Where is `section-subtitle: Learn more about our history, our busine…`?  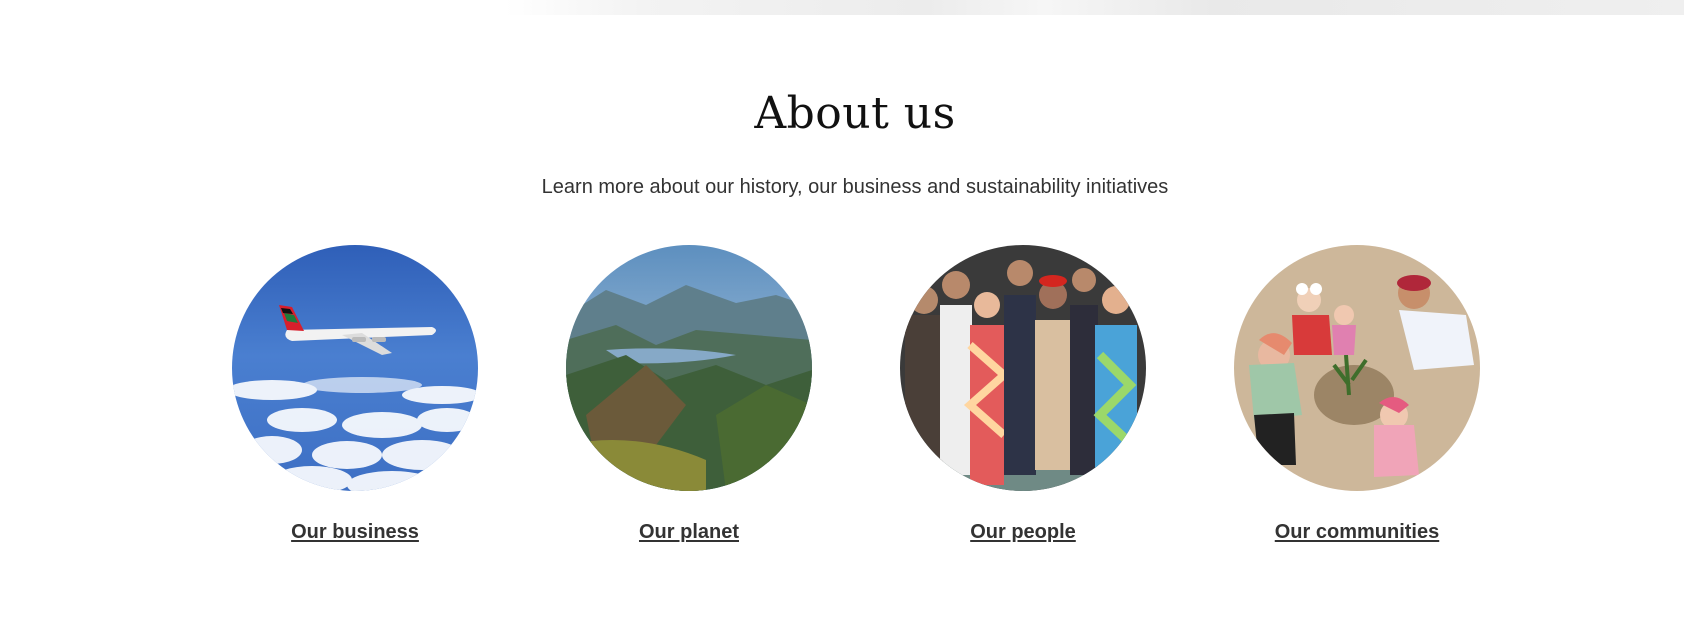
section-subtitle: Learn more about our history, our busine… is located at coordinates (855, 187).